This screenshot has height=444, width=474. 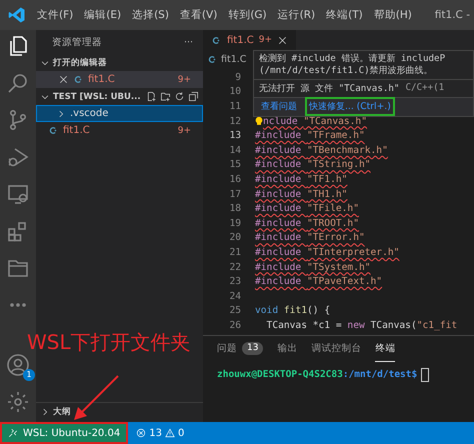 What do you see at coordinates (13, 433) in the screenshot?
I see `remote-icon` at bounding box center [13, 433].